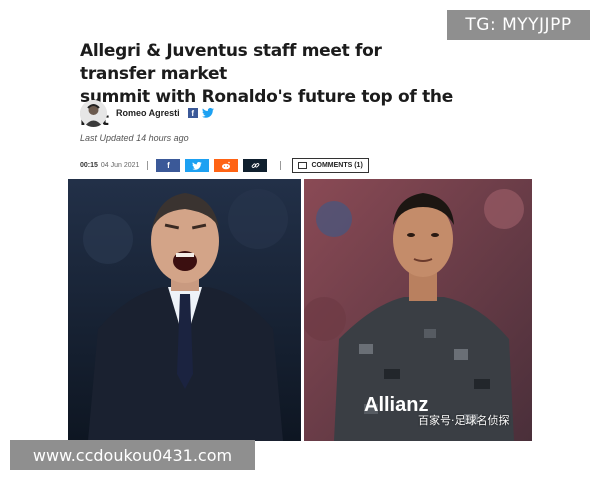  I want to click on share-link-button, so click(255, 165).